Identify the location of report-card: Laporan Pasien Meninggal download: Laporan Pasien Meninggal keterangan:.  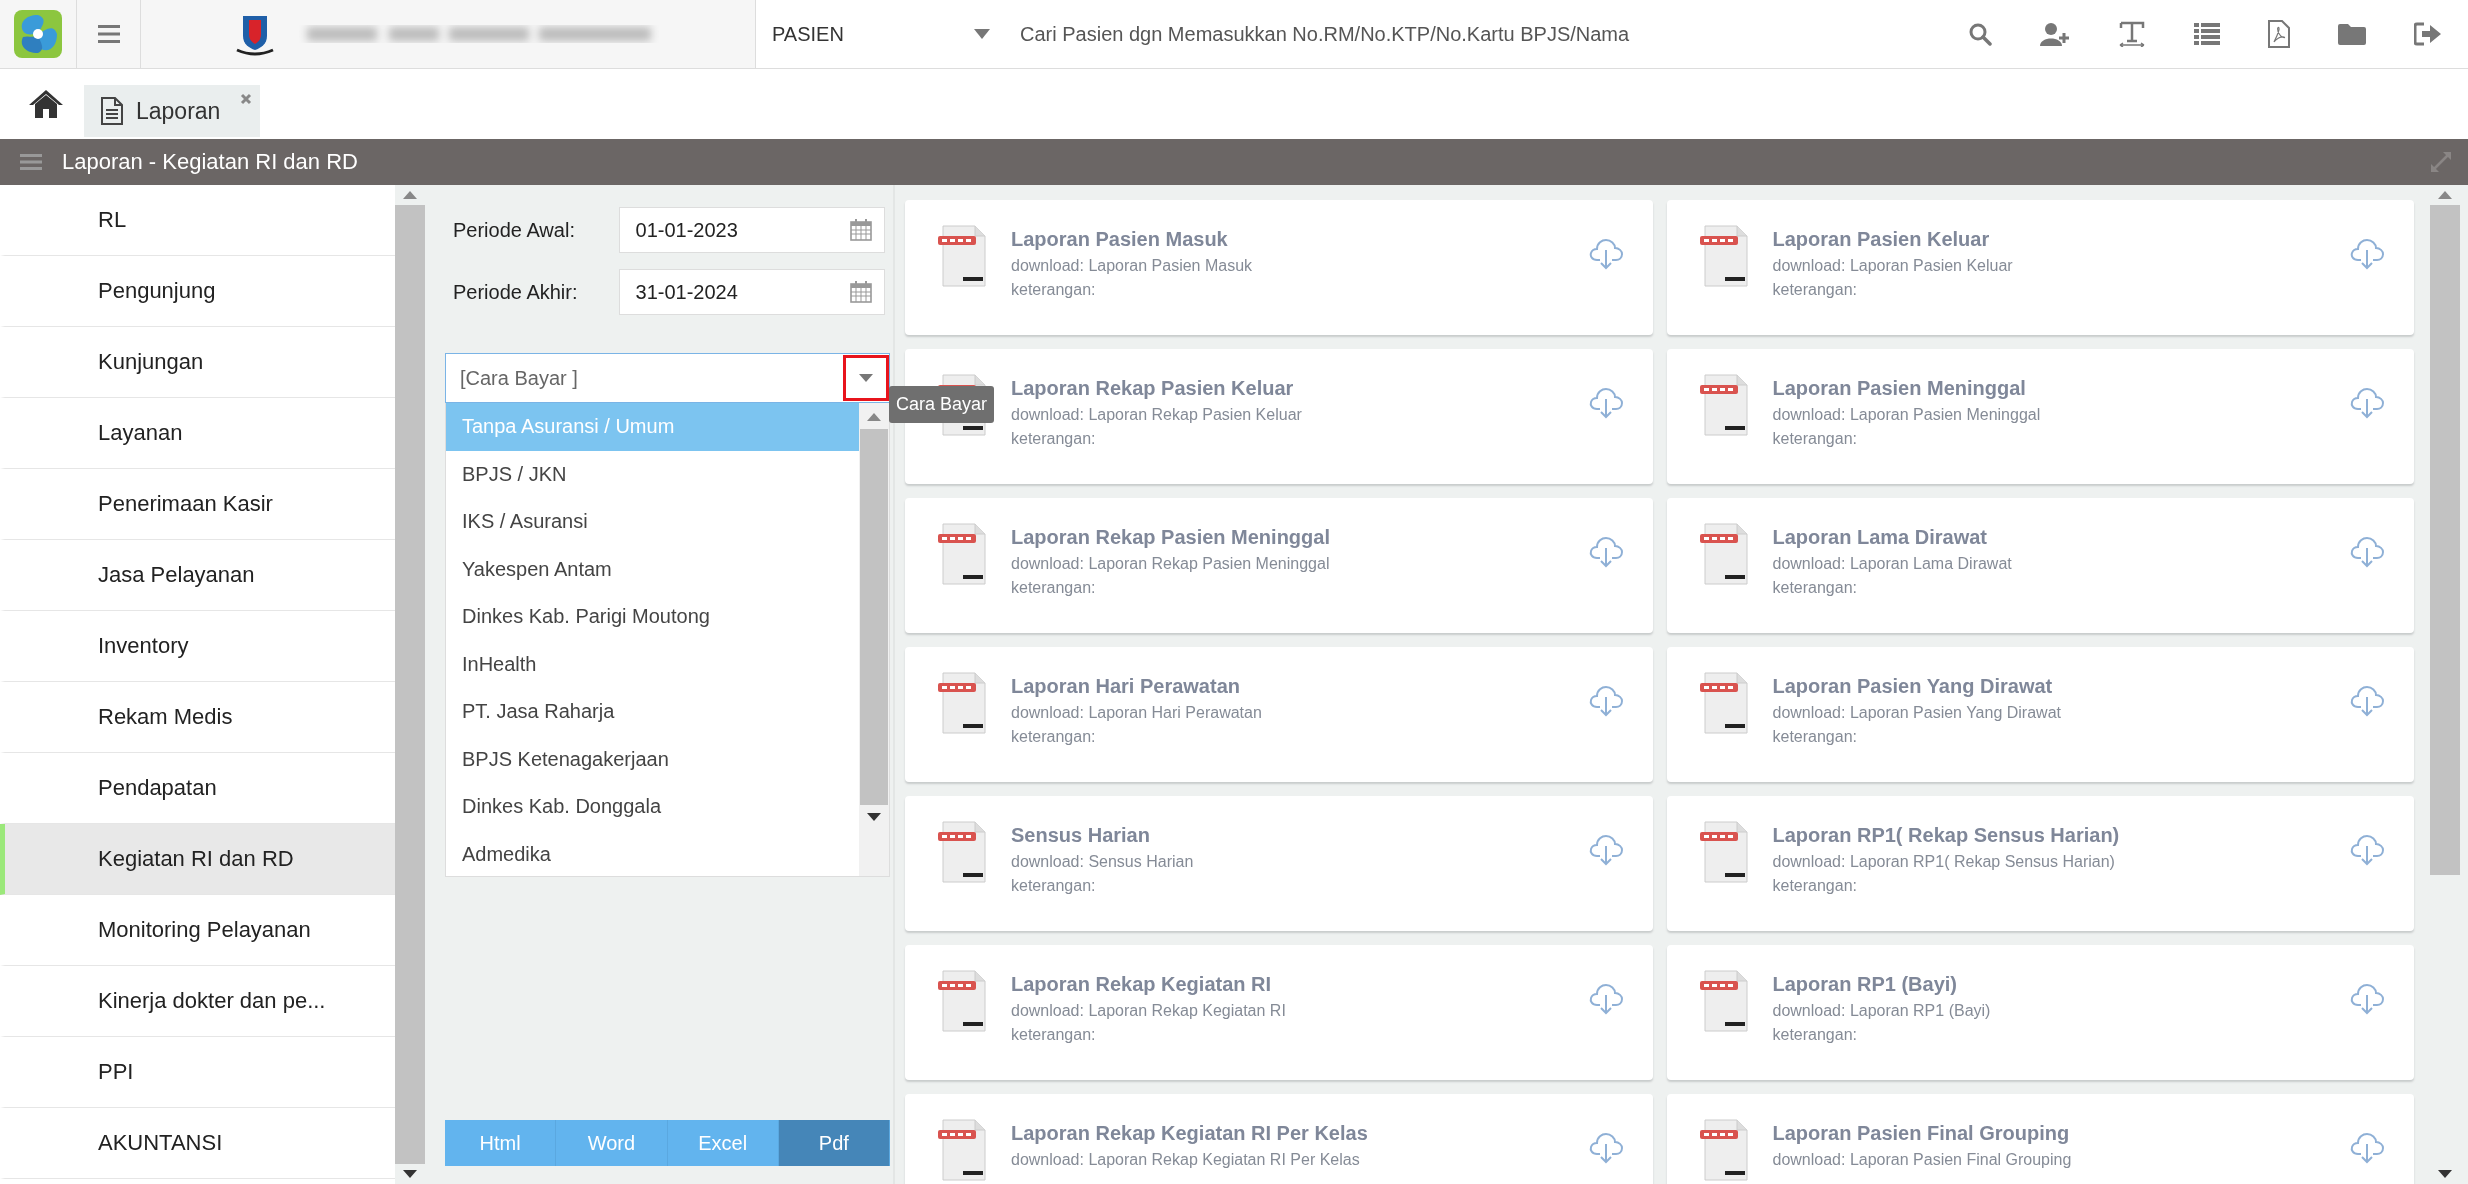
(2040, 416).